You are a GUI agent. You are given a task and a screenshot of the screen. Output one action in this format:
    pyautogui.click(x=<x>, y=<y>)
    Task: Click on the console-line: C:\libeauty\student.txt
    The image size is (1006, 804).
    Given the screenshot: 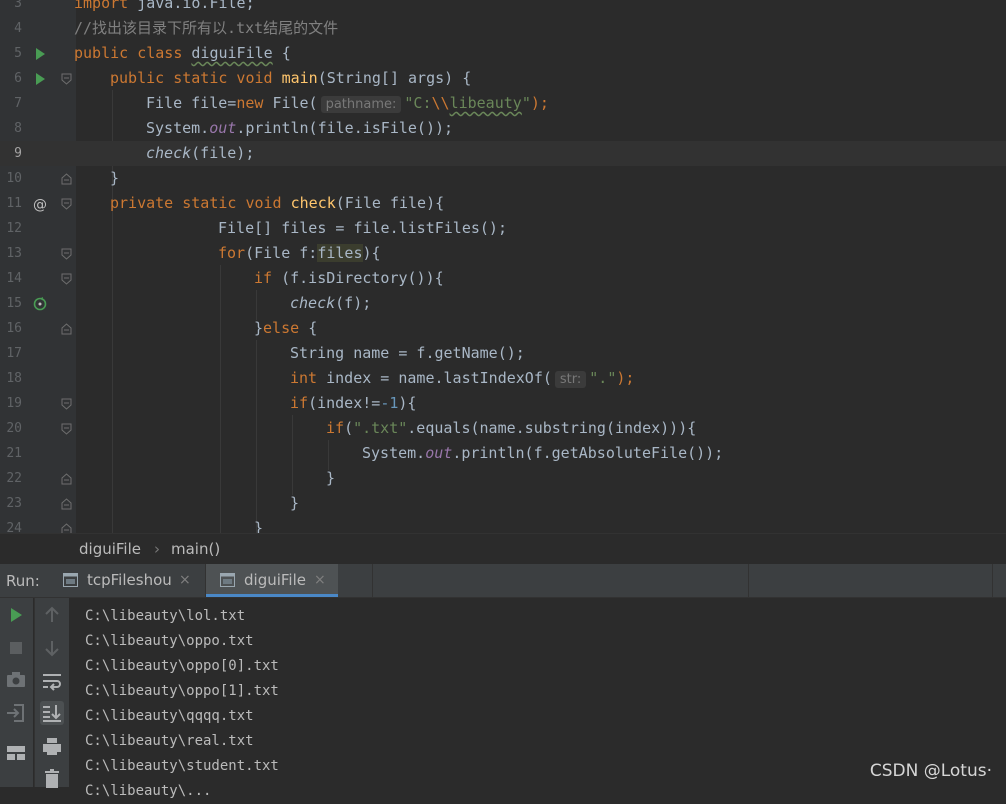 What is the action you would take?
    pyautogui.click(x=182, y=766)
    